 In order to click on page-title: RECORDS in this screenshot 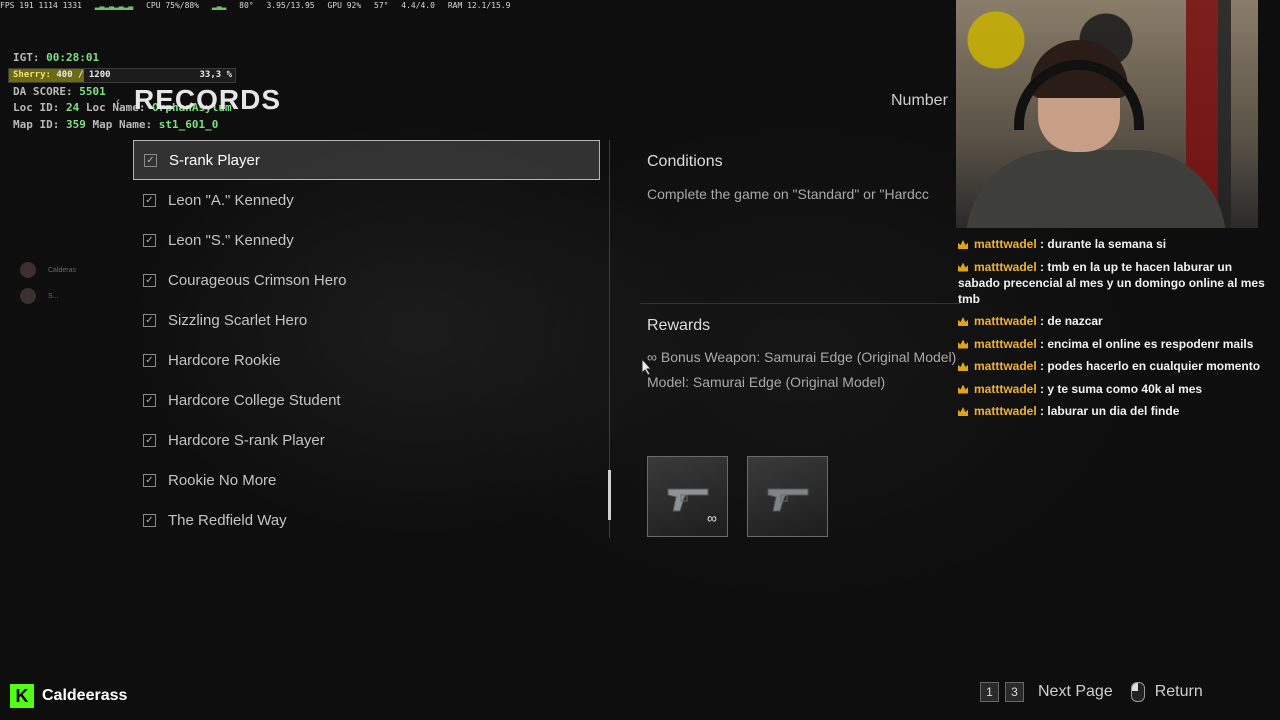, I will do `click(208, 99)`.